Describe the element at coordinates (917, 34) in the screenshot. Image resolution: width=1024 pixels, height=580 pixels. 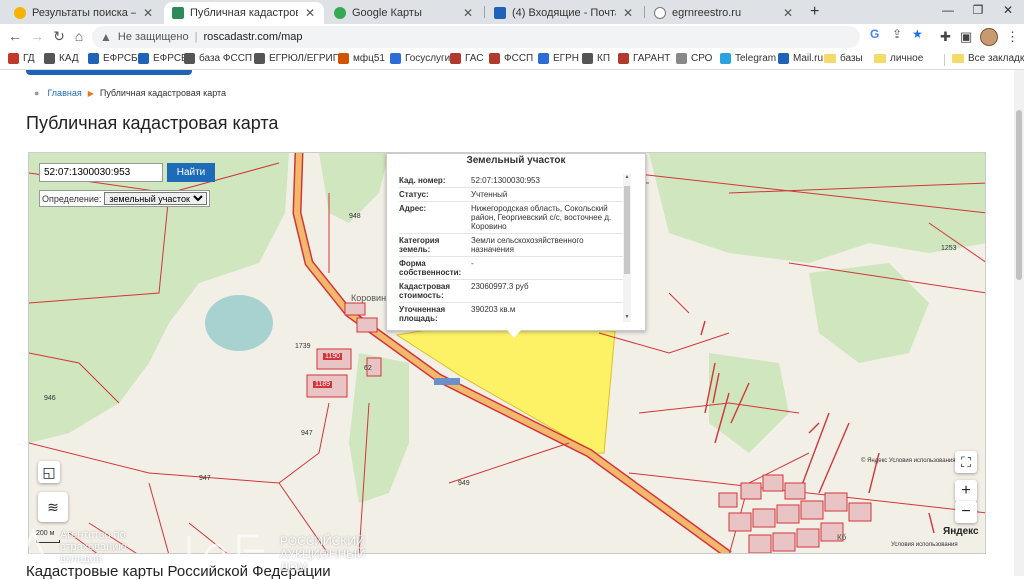
I see `bookmark-star-icon: ★` at that location.